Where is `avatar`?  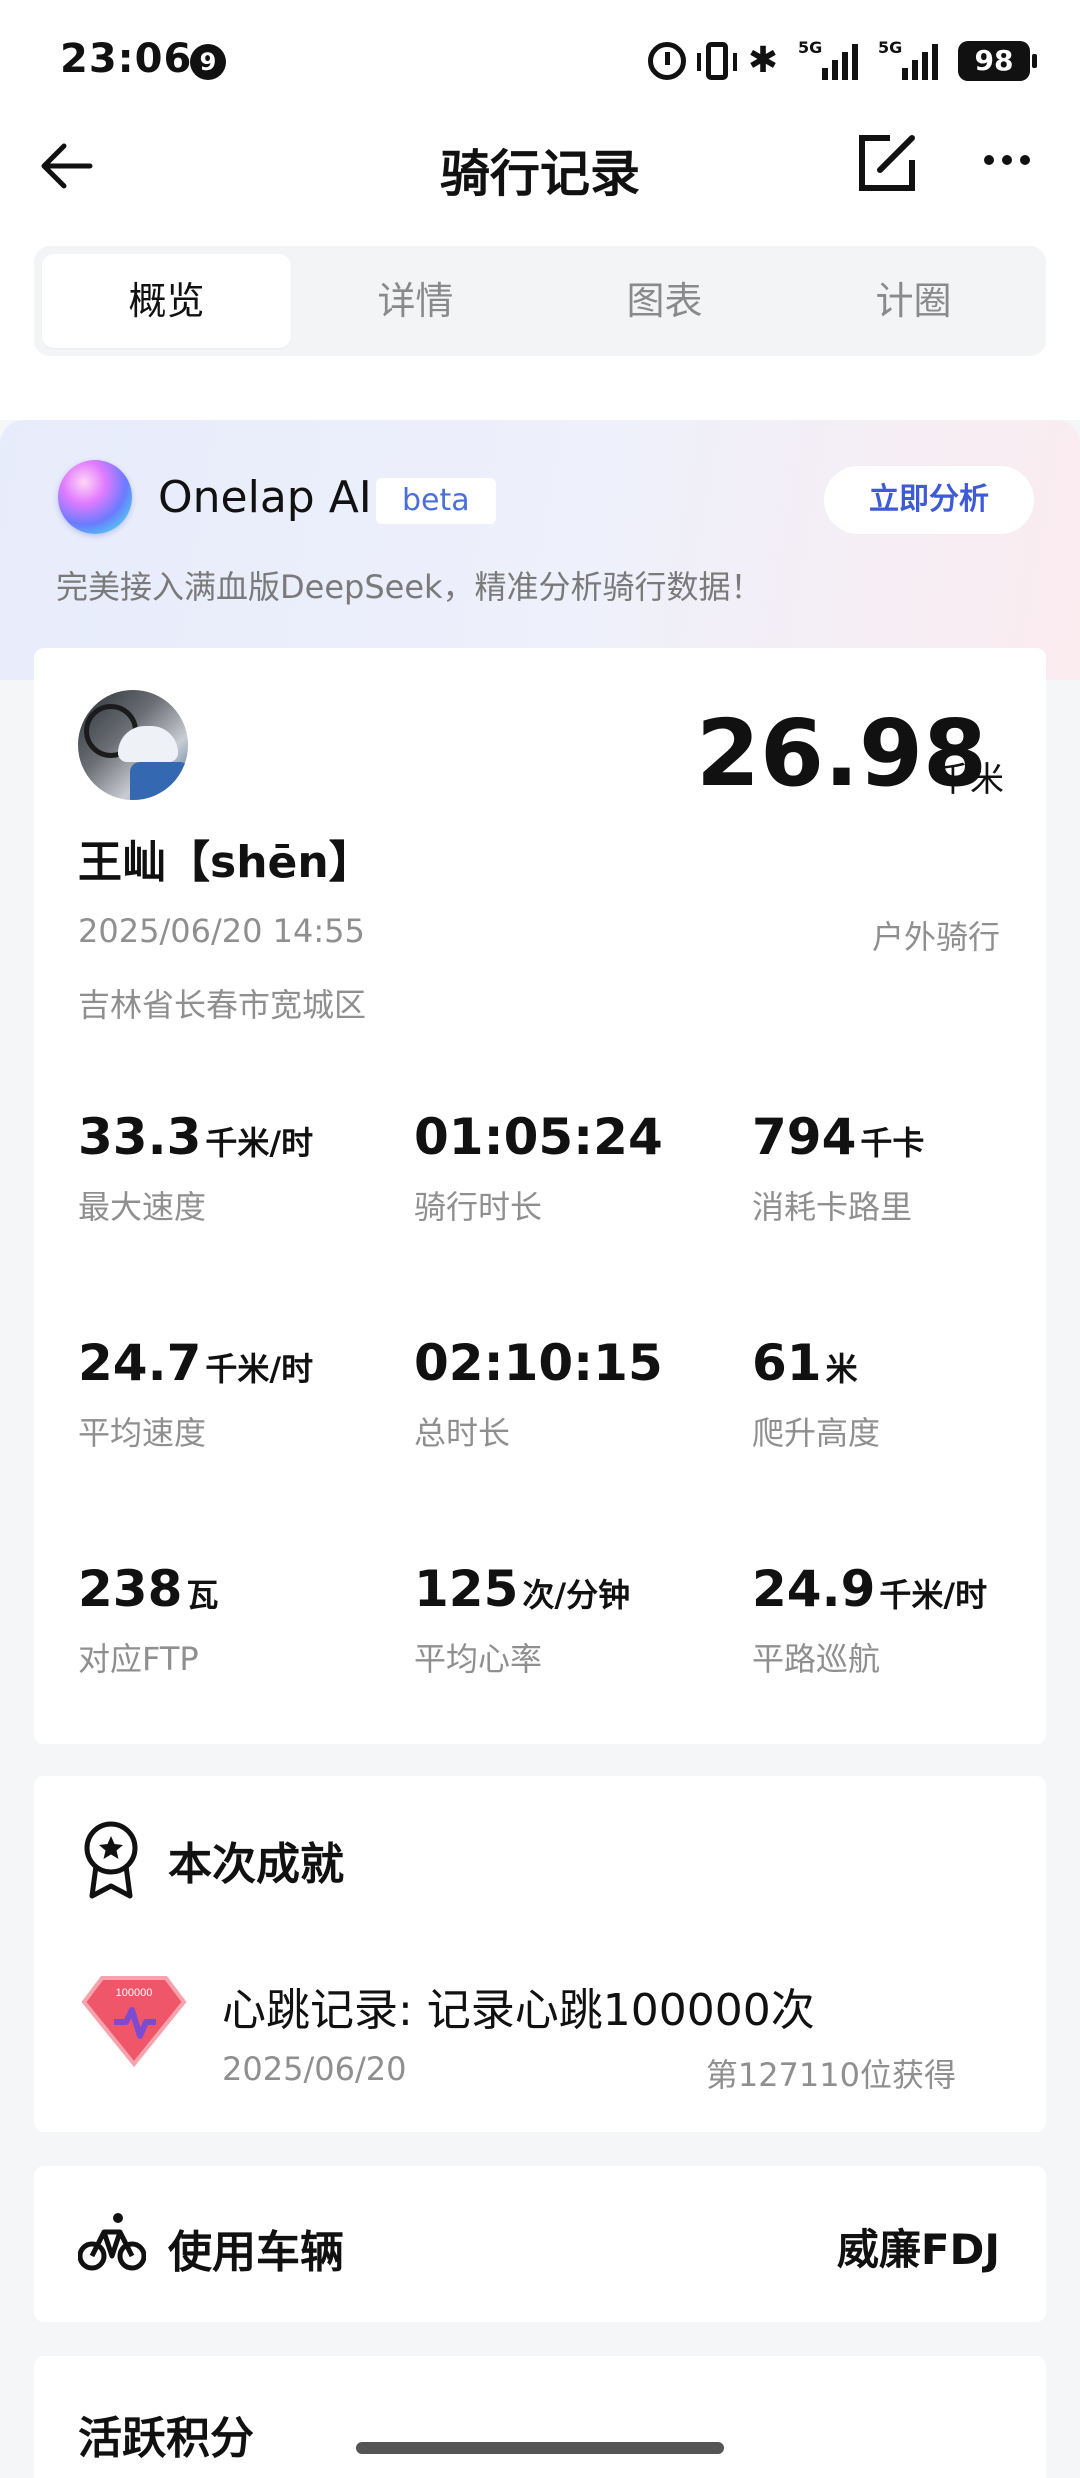
avatar is located at coordinates (133, 745).